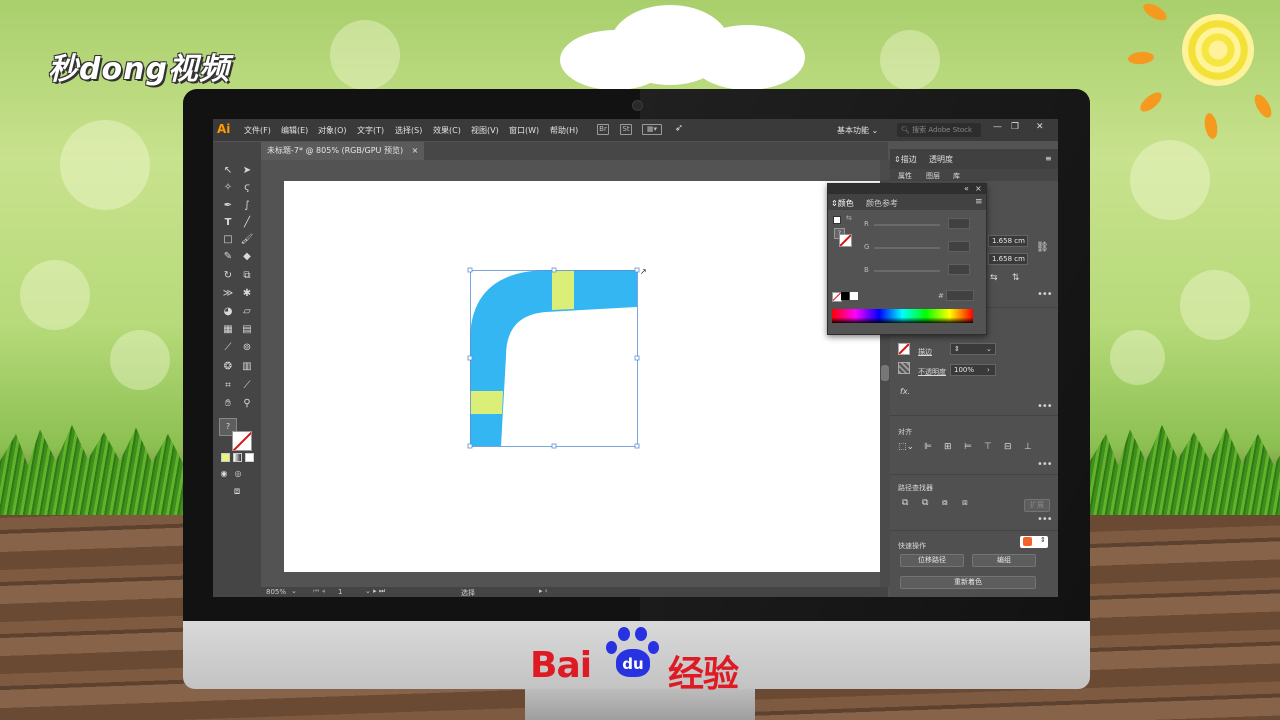 The width and height of the screenshot is (1280, 720). I want to click on align-hcenter-icon: ⊞, so click(948, 447).